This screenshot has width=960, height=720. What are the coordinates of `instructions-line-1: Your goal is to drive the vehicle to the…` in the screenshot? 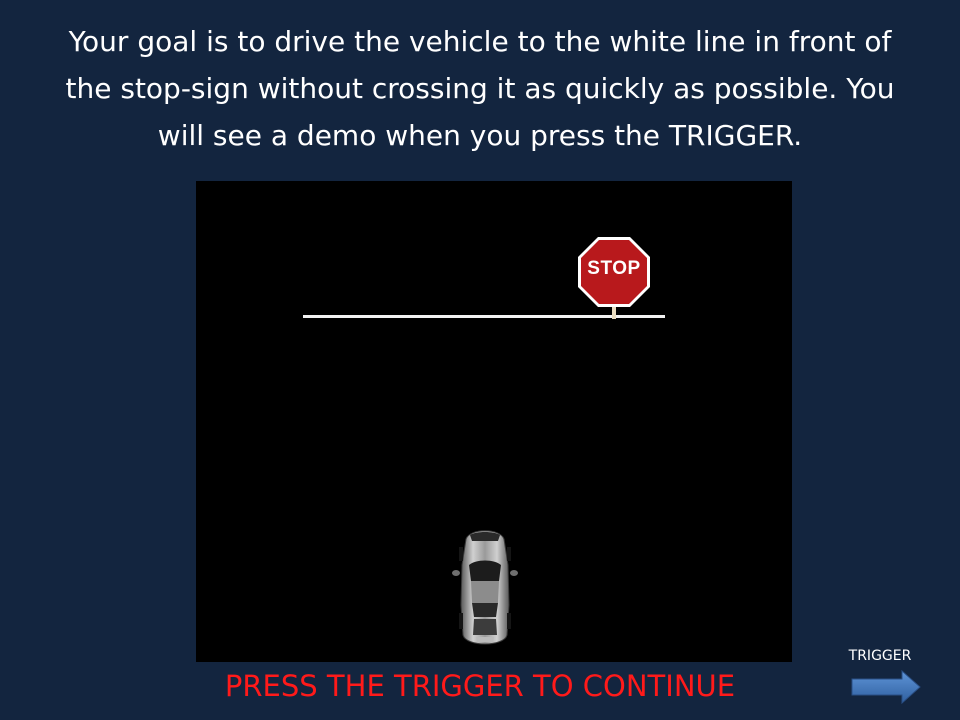 It's located at (480, 41).